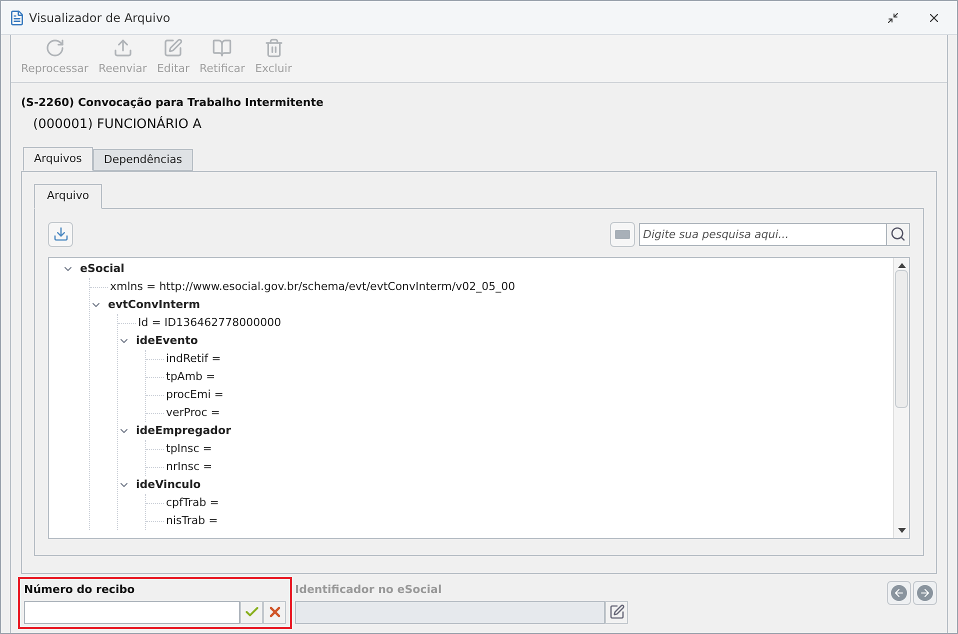 The height and width of the screenshot is (634, 958). What do you see at coordinates (99, 18) in the screenshot?
I see `window-title: Visualizador de Arquivo` at bounding box center [99, 18].